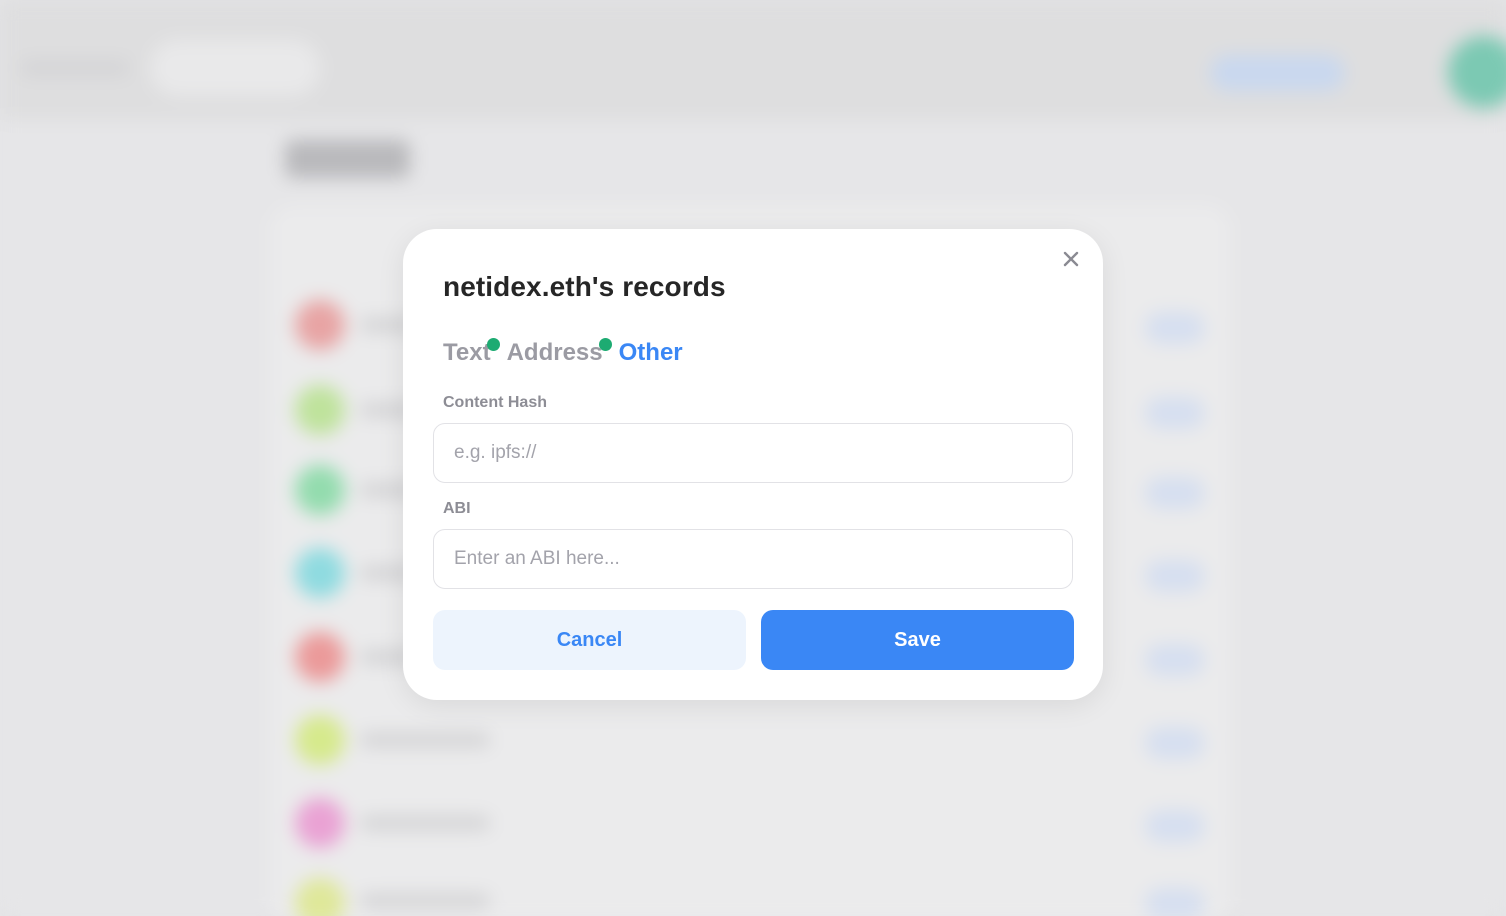  I want to click on close-button, so click(1071, 259).